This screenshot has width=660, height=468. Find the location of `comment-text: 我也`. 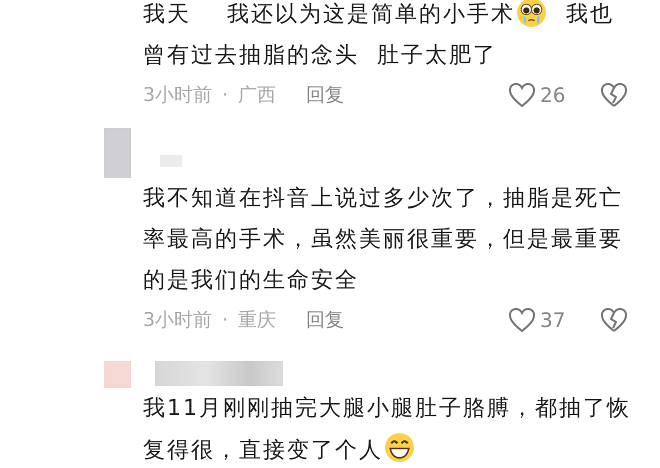

comment-text: 我也 is located at coordinates (589, 14).